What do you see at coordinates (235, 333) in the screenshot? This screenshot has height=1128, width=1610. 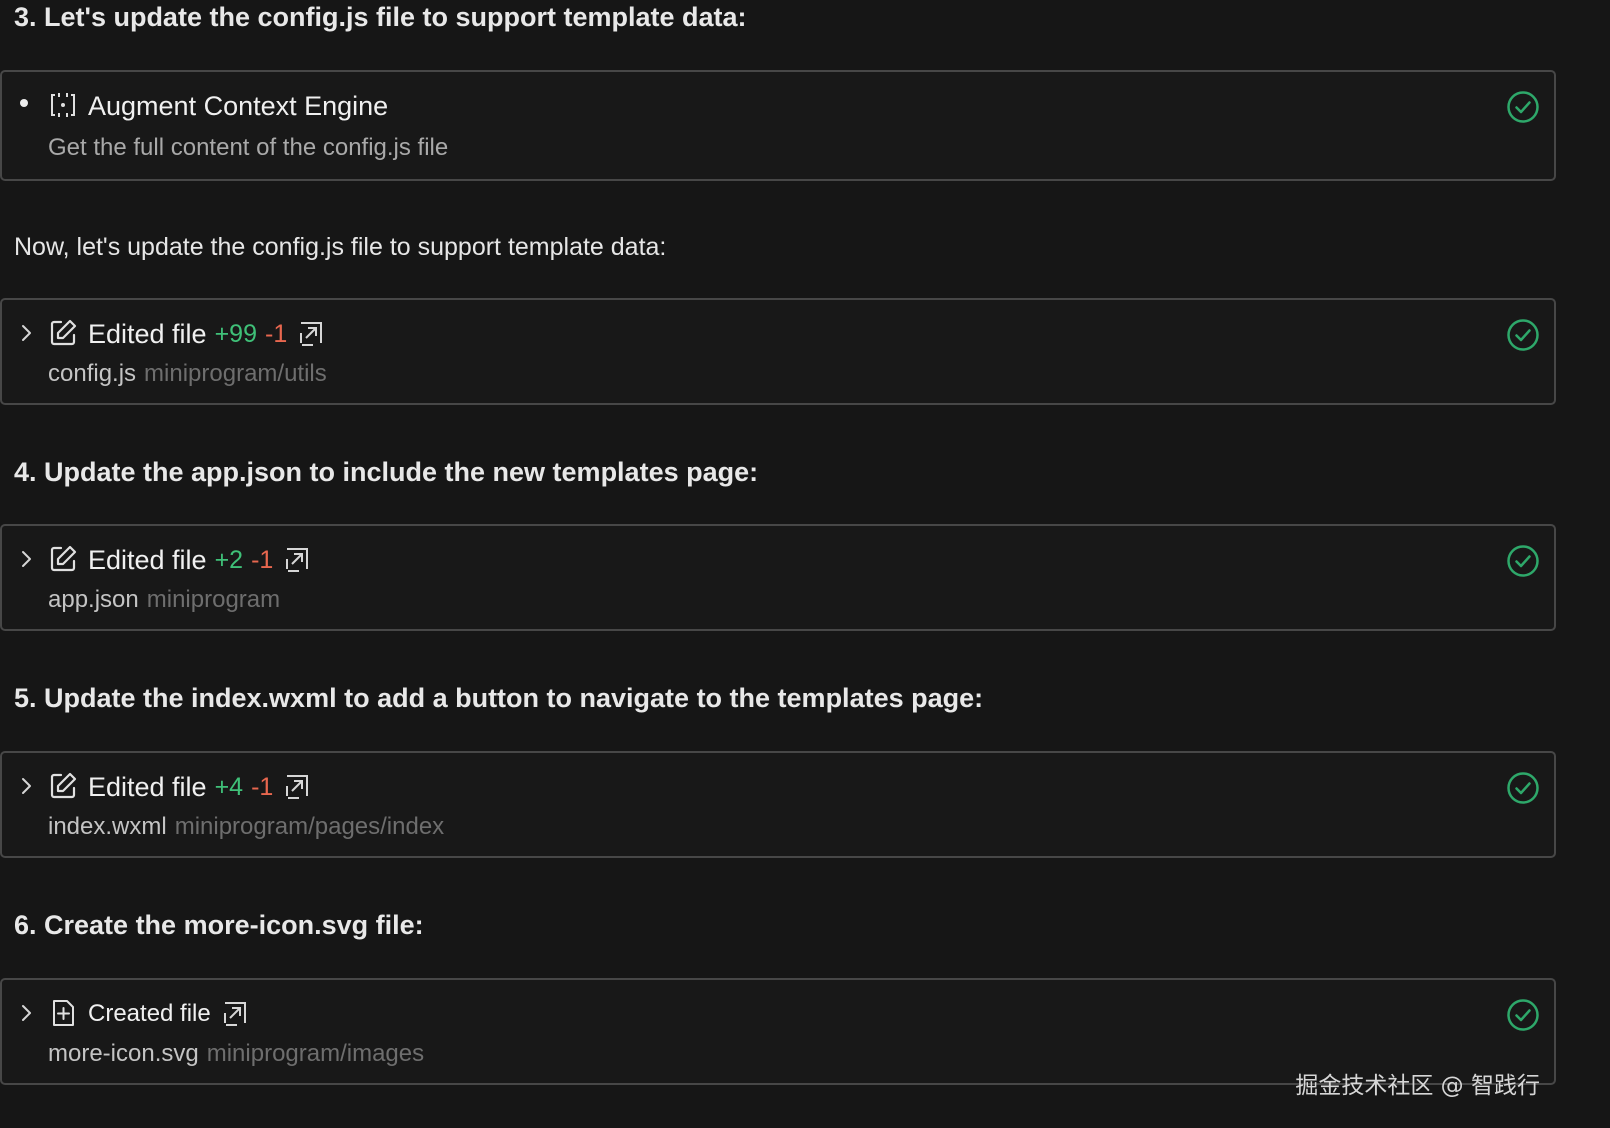 I see `lines-added-count: +99` at bounding box center [235, 333].